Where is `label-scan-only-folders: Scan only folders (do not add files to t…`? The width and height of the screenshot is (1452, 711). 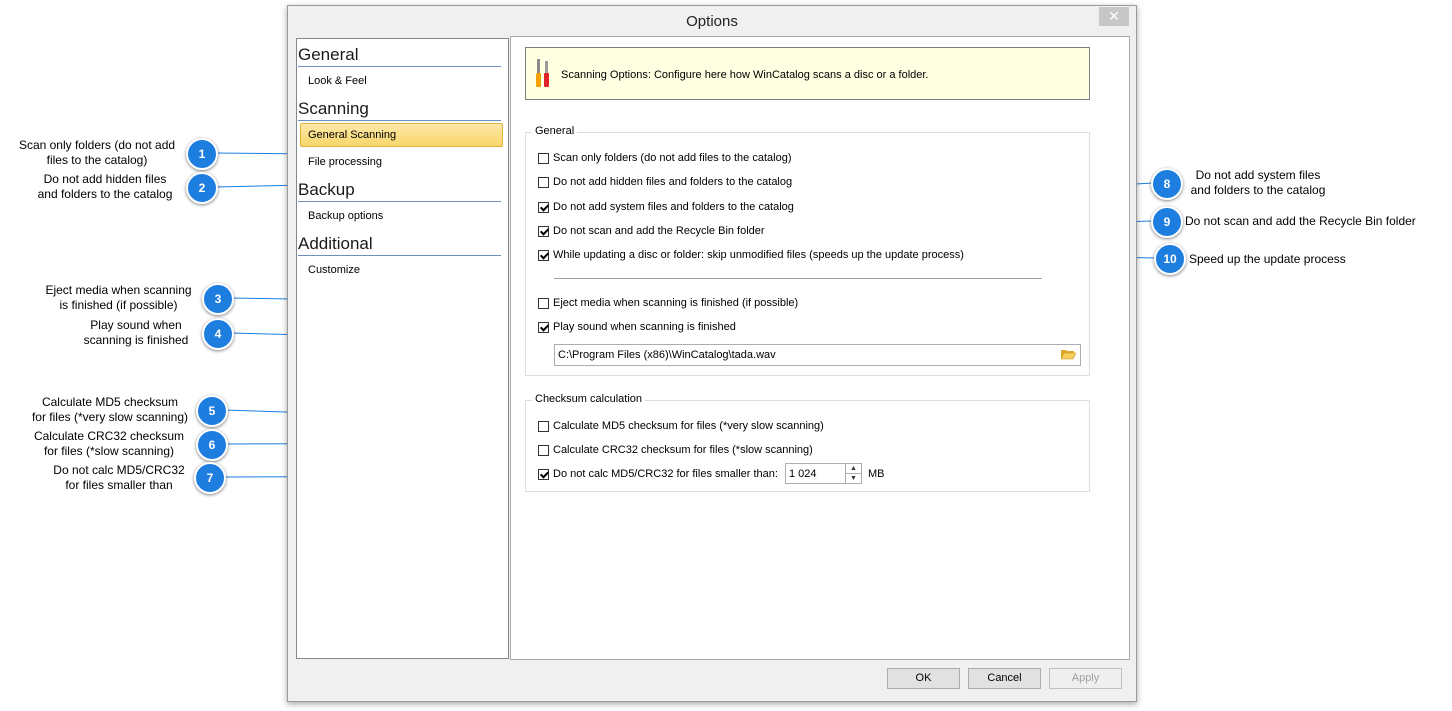 label-scan-only-folders: Scan only folders (do not add files to t… is located at coordinates (672, 158).